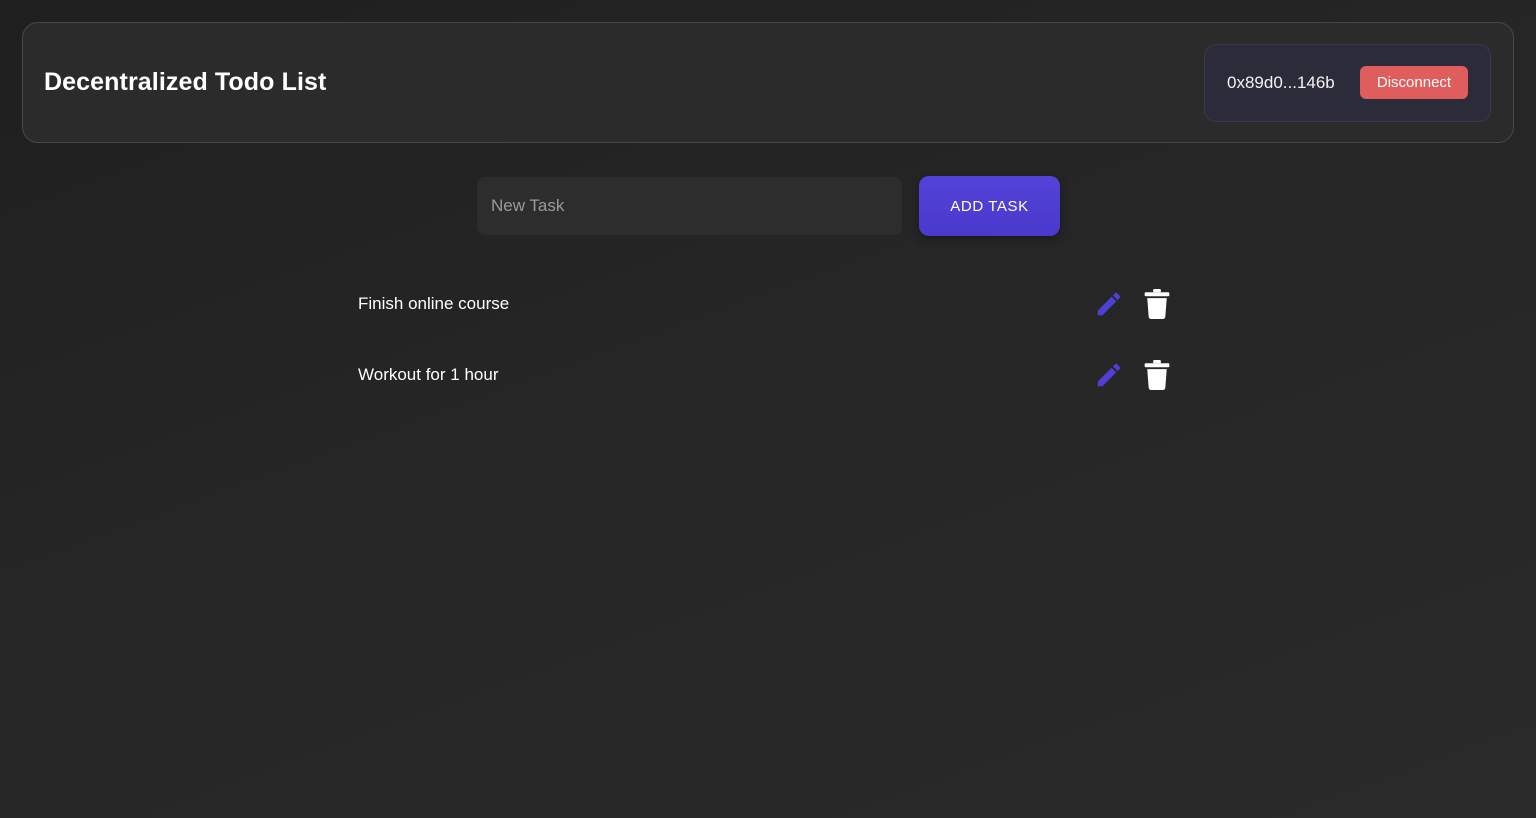 The height and width of the screenshot is (818, 1536). I want to click on task-item: Finish online course, so click(767, 303).